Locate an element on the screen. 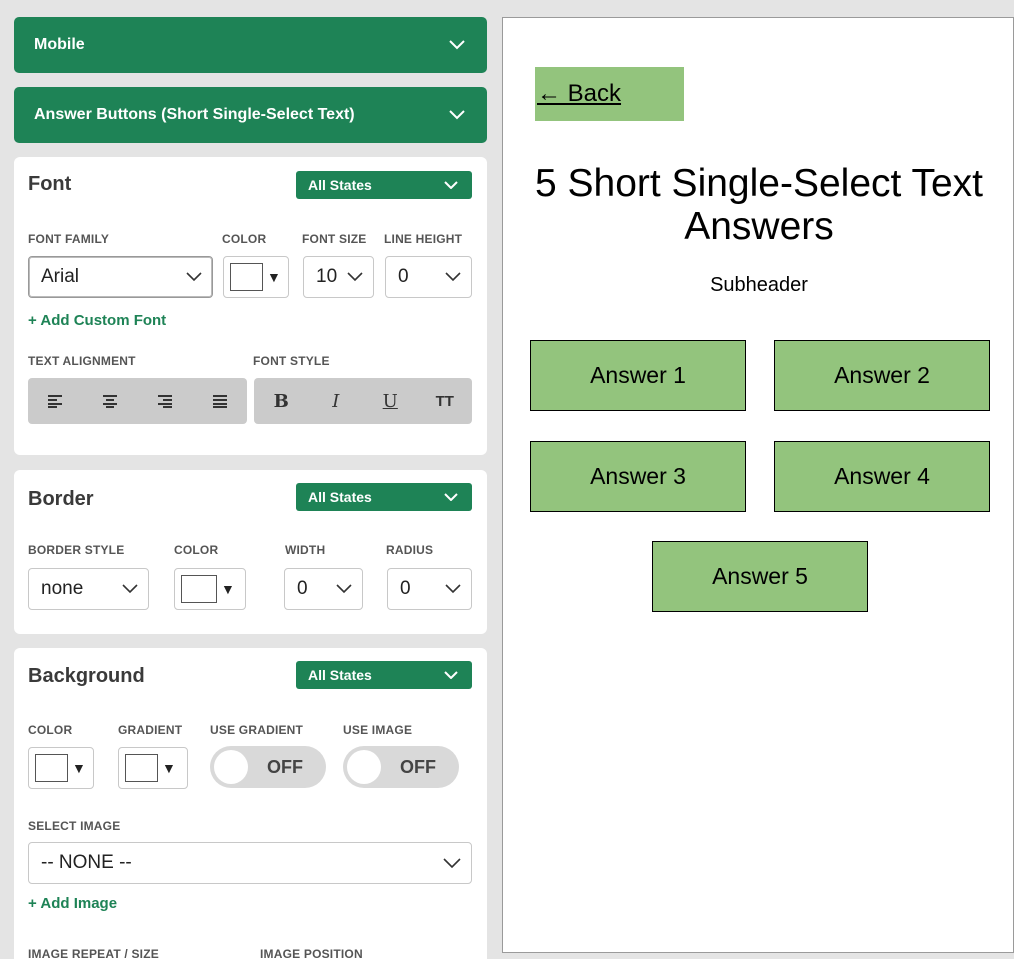  text-alignment-label: TEXT ALIGNMENT is located at coordinates (82, 361).